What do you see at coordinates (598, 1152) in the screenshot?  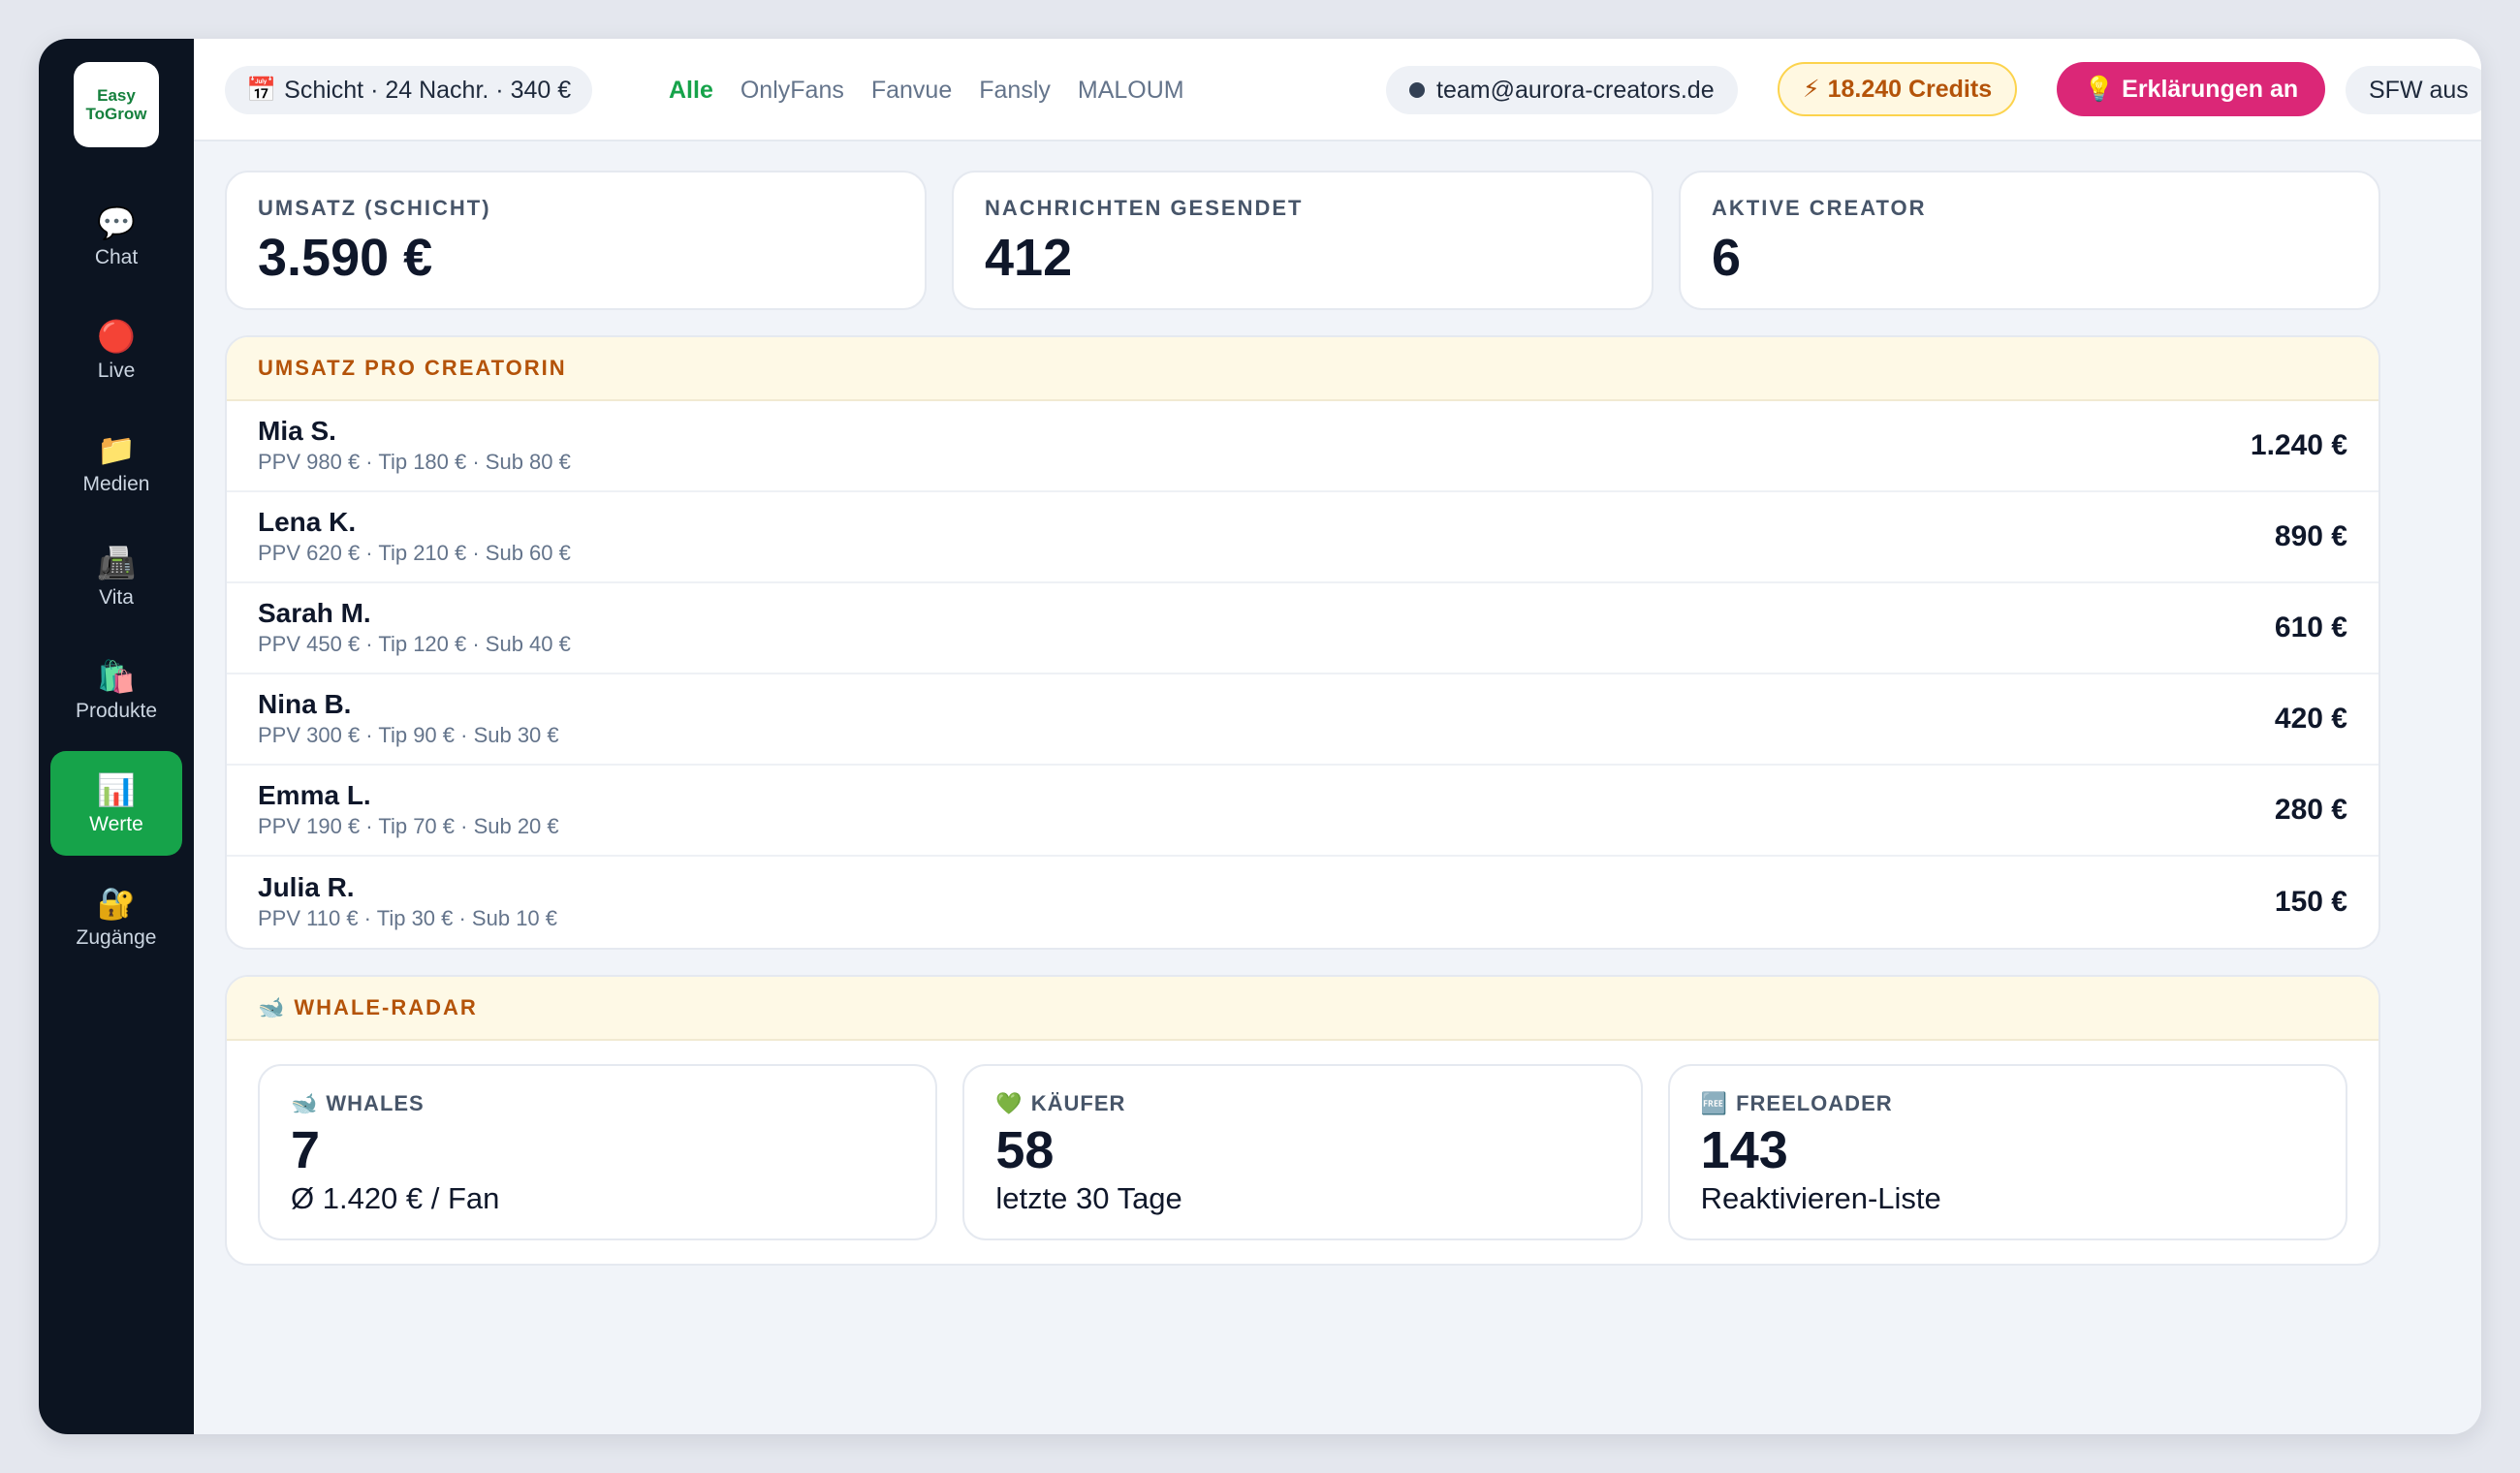 I see `radar-card-whales: 🐋 WHALES 7 Ø 1.420 € / Fan` at bounding box center [598, 1152].